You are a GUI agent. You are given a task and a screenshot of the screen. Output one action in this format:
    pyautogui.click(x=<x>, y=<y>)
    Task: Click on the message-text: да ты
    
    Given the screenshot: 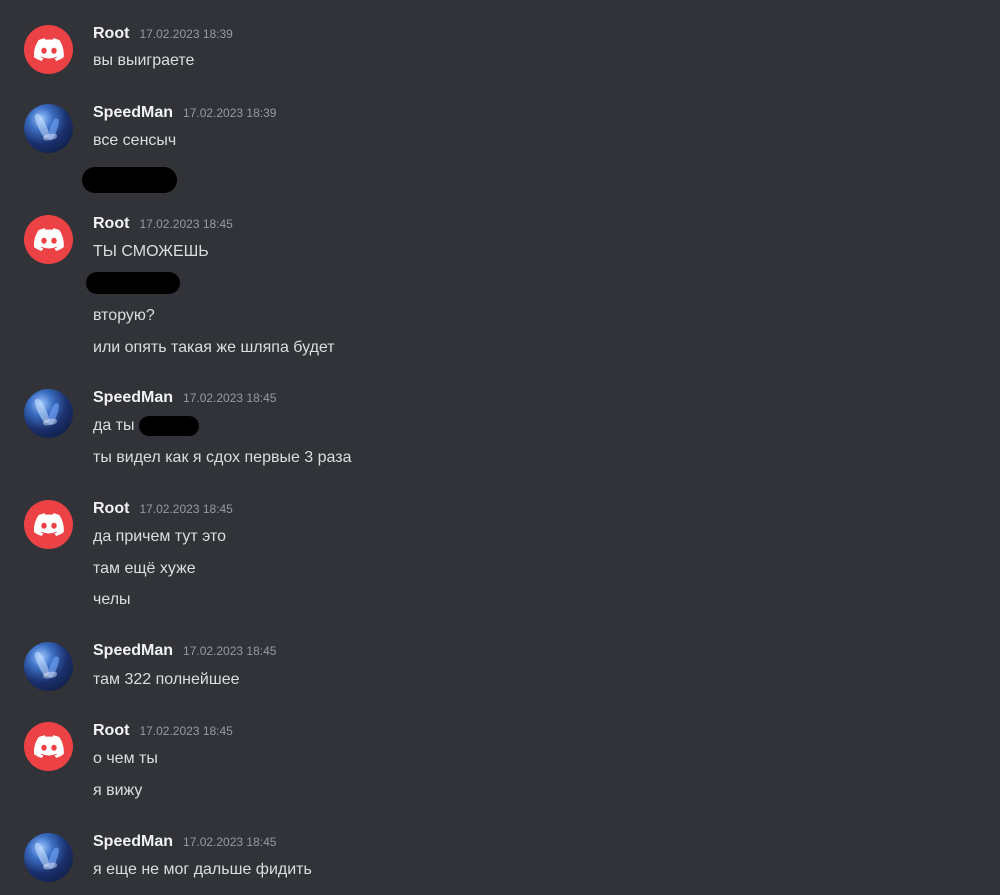 What is the action you would take?
    pyautogui.click(x=114, y=425)
    